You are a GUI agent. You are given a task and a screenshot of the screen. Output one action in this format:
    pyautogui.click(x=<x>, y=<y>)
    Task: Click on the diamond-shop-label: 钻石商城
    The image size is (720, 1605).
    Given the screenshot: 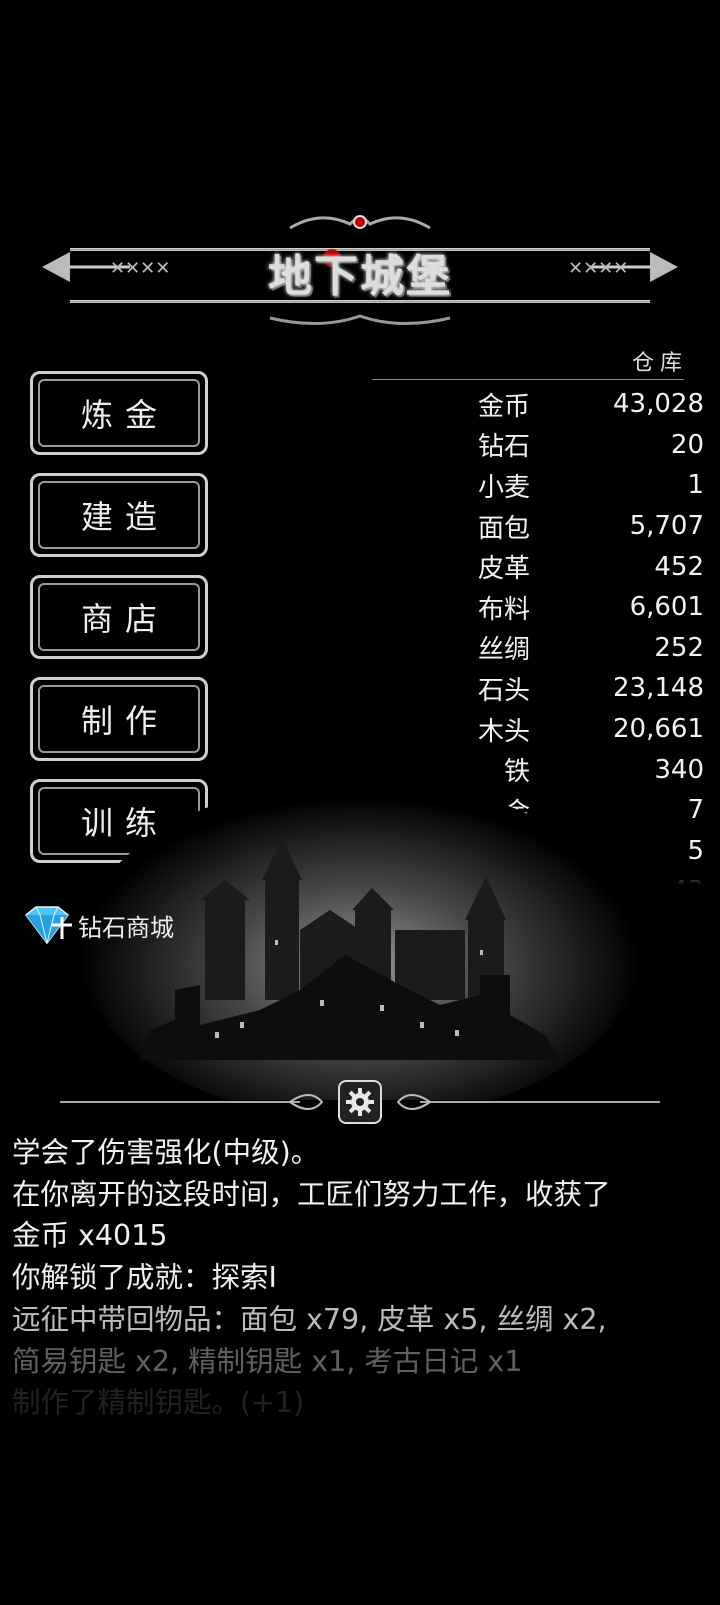 What is the action you would take?
    pyautogui.click(x=126, y=927)
    